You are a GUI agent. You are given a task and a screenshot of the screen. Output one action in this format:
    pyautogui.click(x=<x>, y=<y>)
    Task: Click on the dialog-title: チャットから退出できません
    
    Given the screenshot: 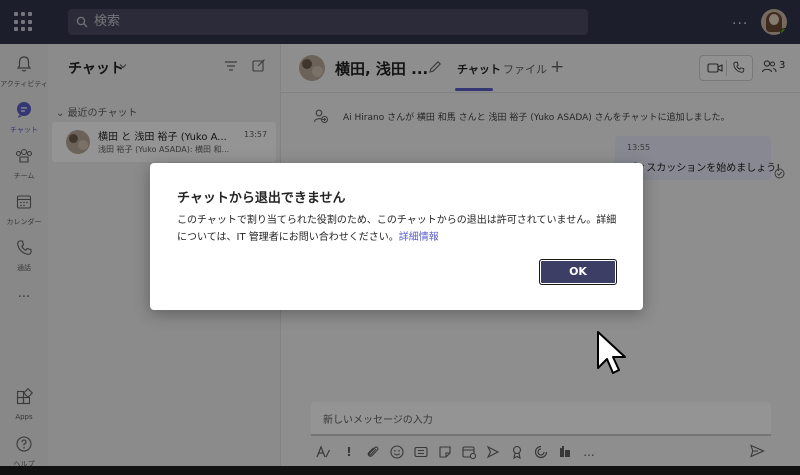 What is the action you would take?
    pyautogui.click(x=261, y=198)
    